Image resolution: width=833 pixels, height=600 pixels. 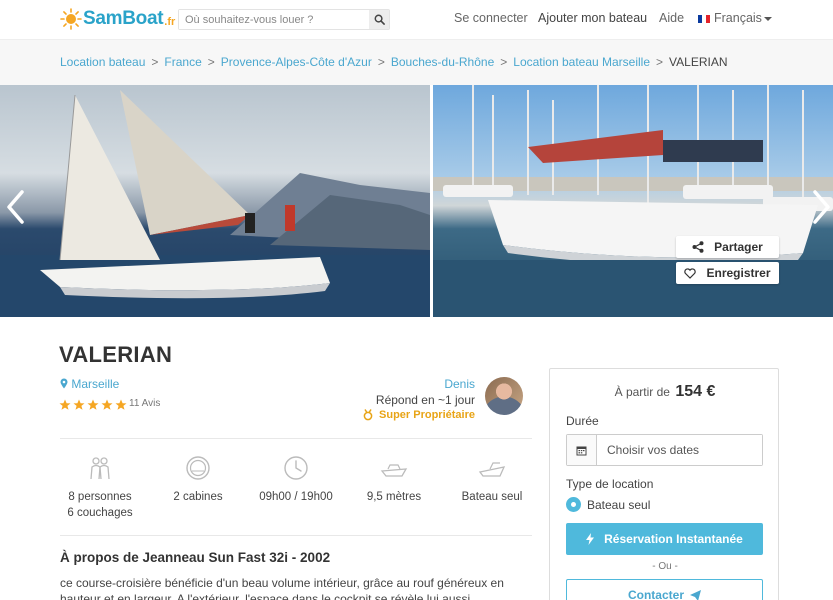 What do you see at coordinates (592, 18) in the screenshot?
I see `add-boat-link: Ajouter mon bateau` at bounding box center [592, 18].